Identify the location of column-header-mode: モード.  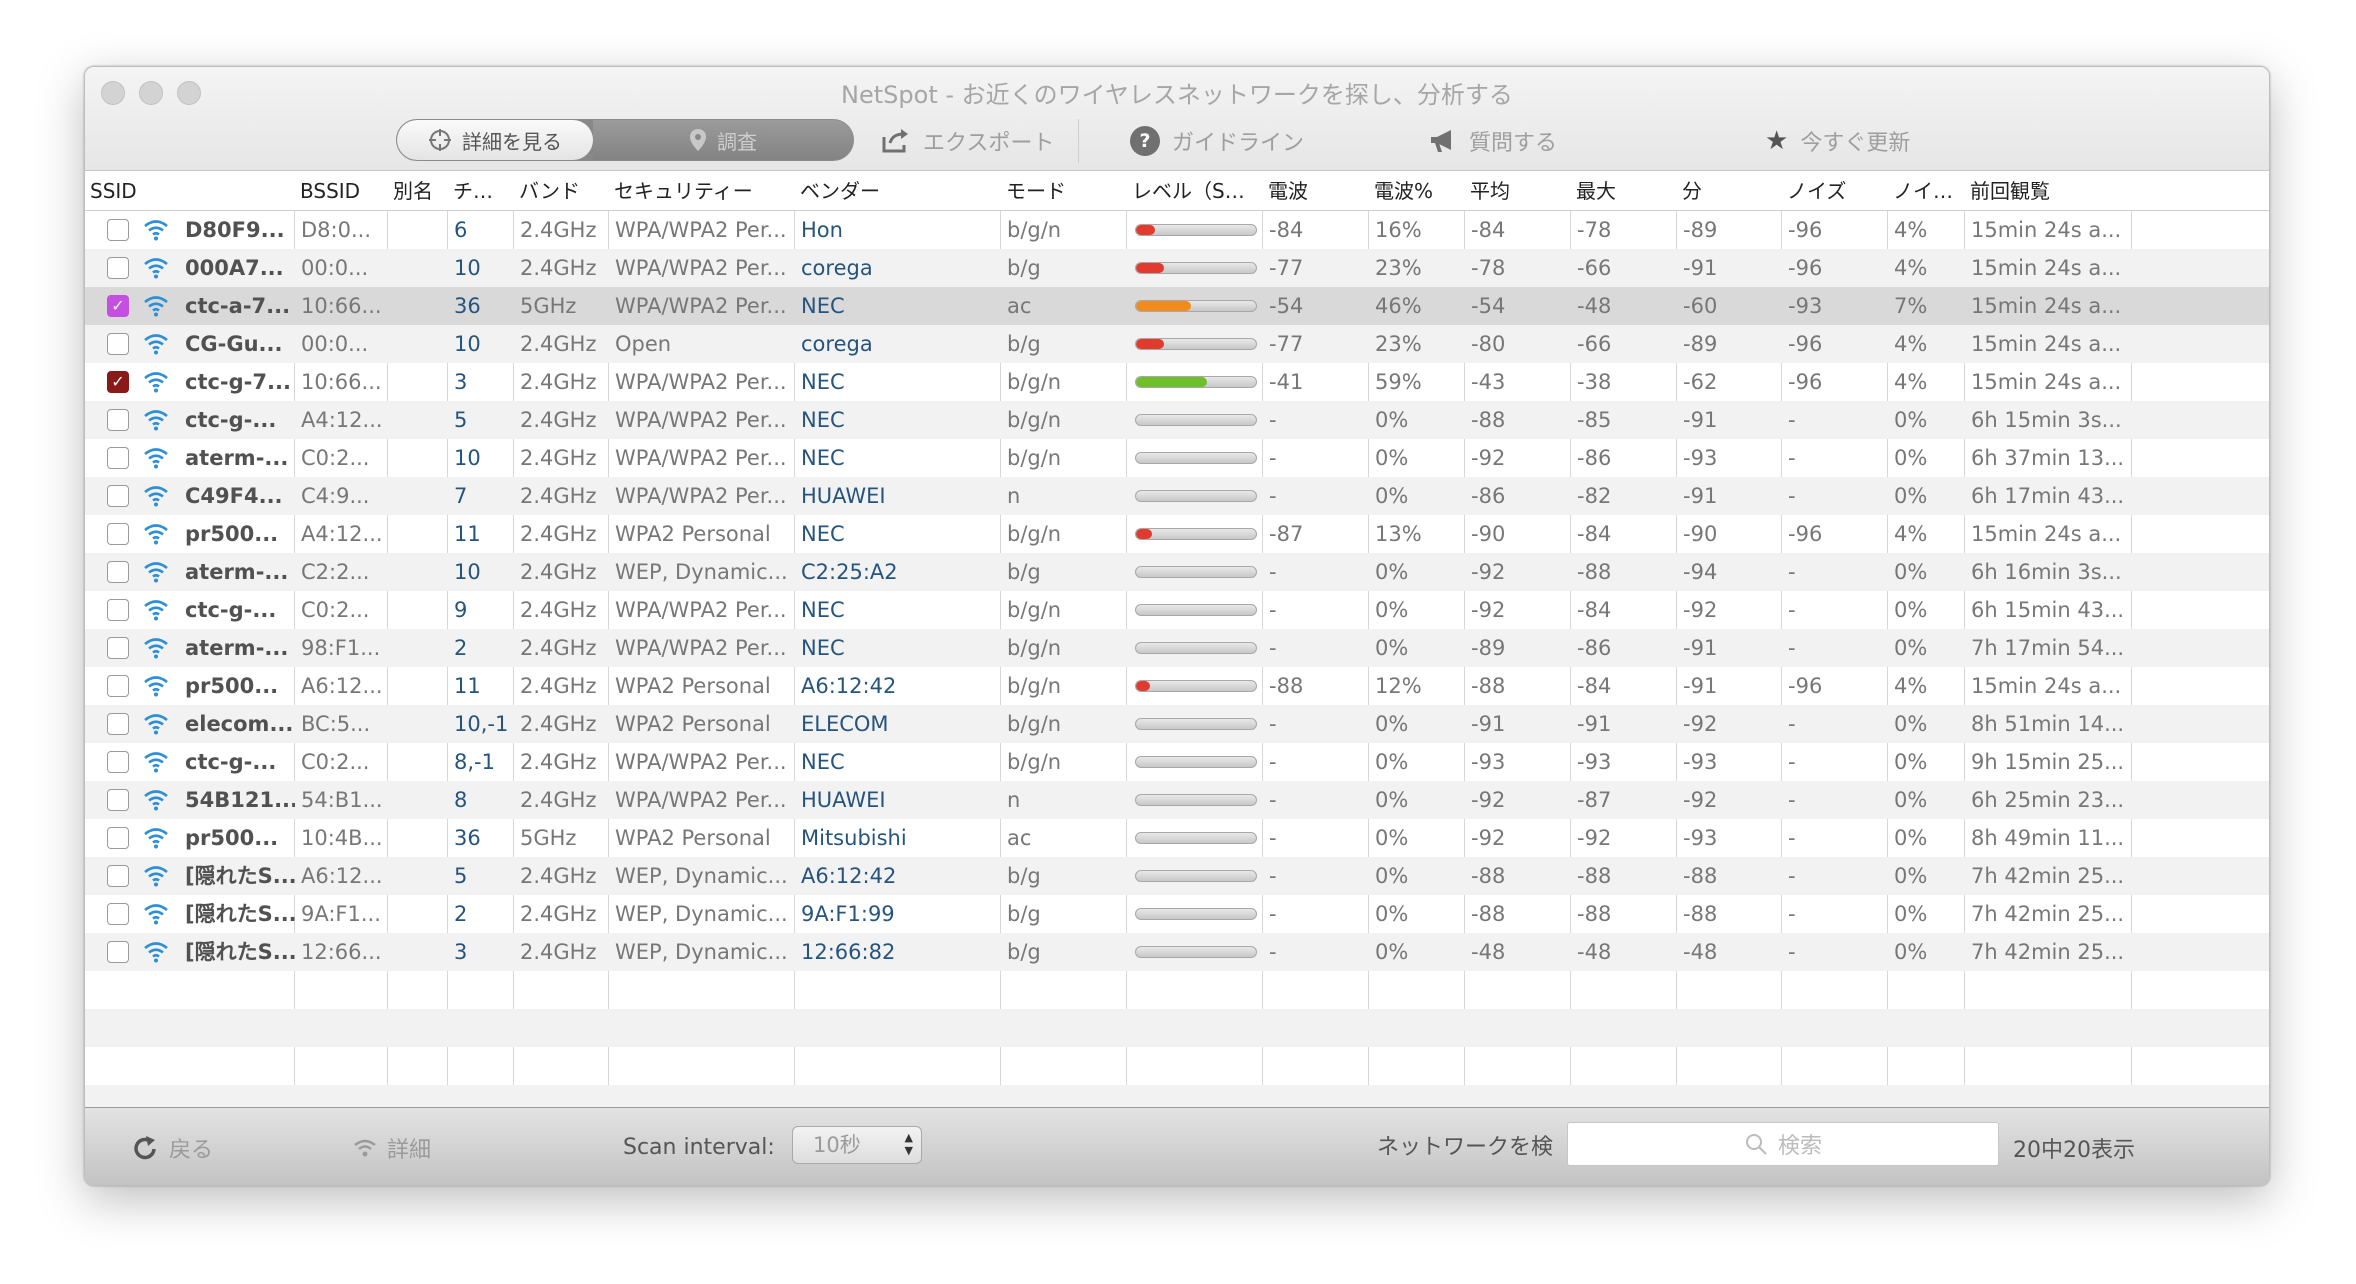
(1064, 191).